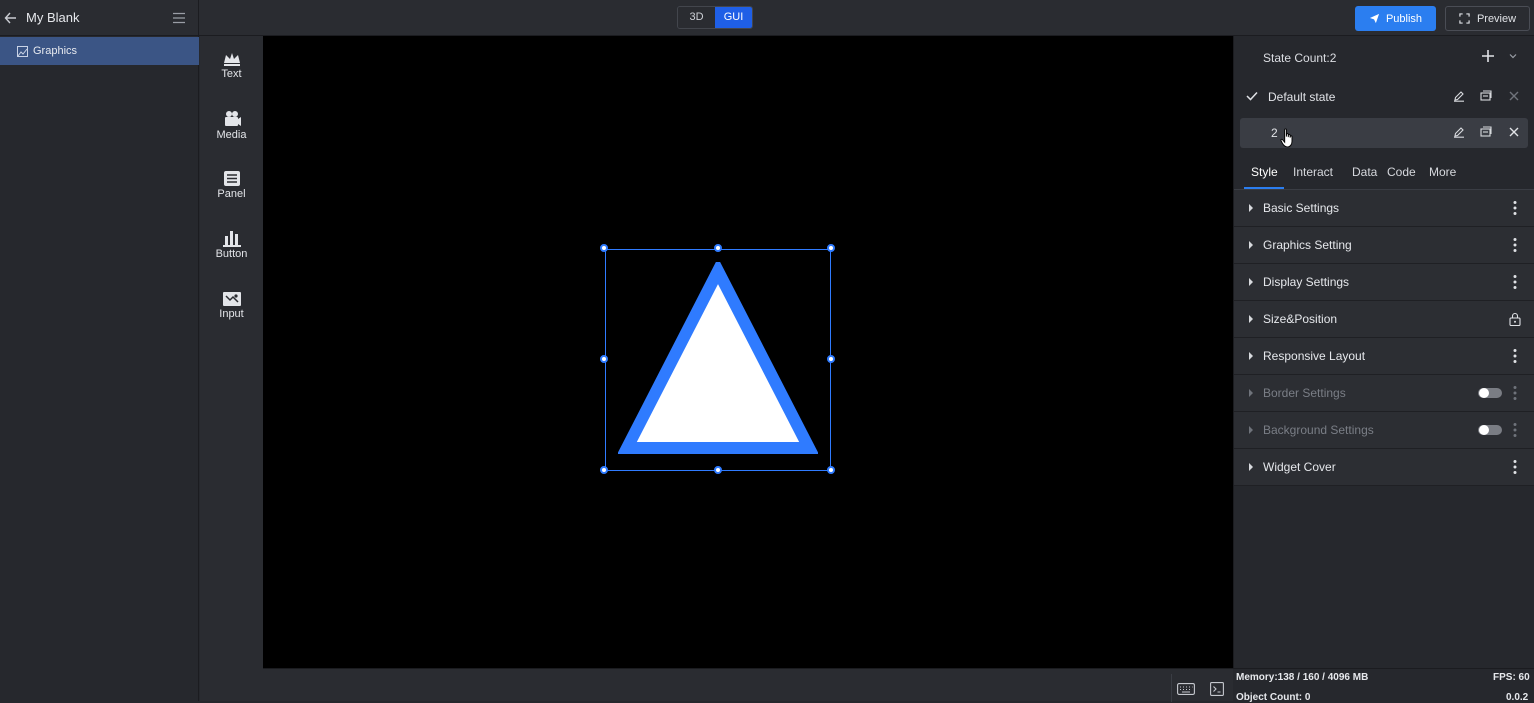  What do you see at coordinates (1384, 467) in the screenshot?
I see `section-widget-cover: Widget Cover` at bounding box center [1384, 467].